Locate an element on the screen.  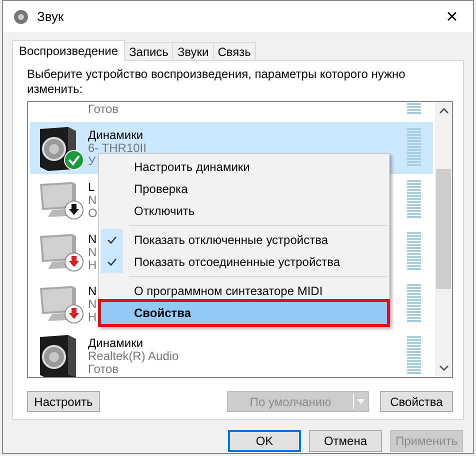
menu-item: Показать отсоединенные устройства is located at coordinates (244, 262).